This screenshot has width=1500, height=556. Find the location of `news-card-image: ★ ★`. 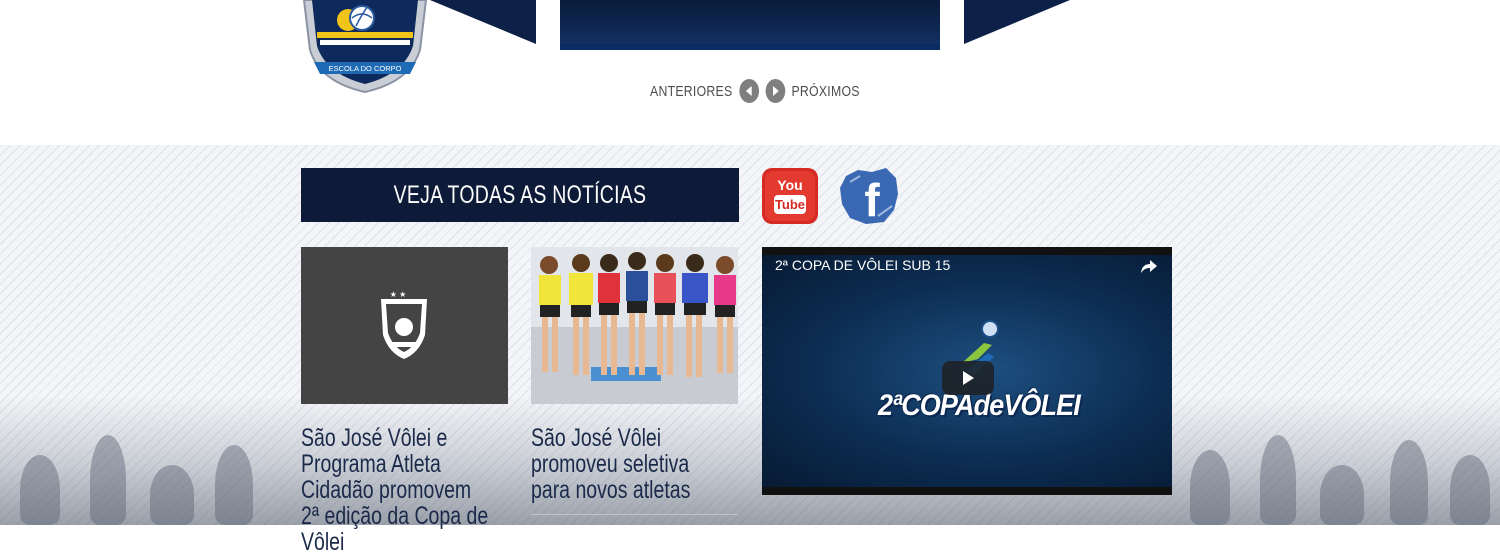

news-card-image: ★ ★ is located at coordinates (404, 325).